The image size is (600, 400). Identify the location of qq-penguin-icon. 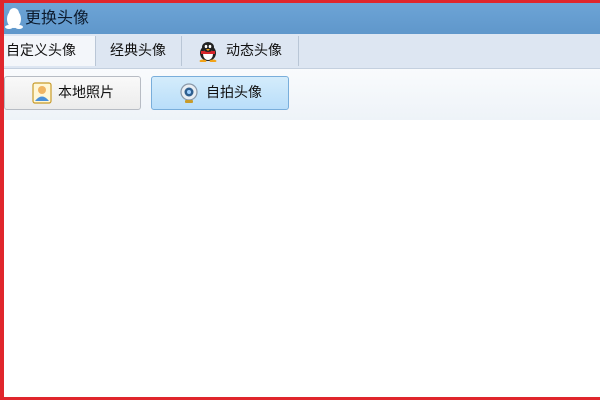
(14, 18).